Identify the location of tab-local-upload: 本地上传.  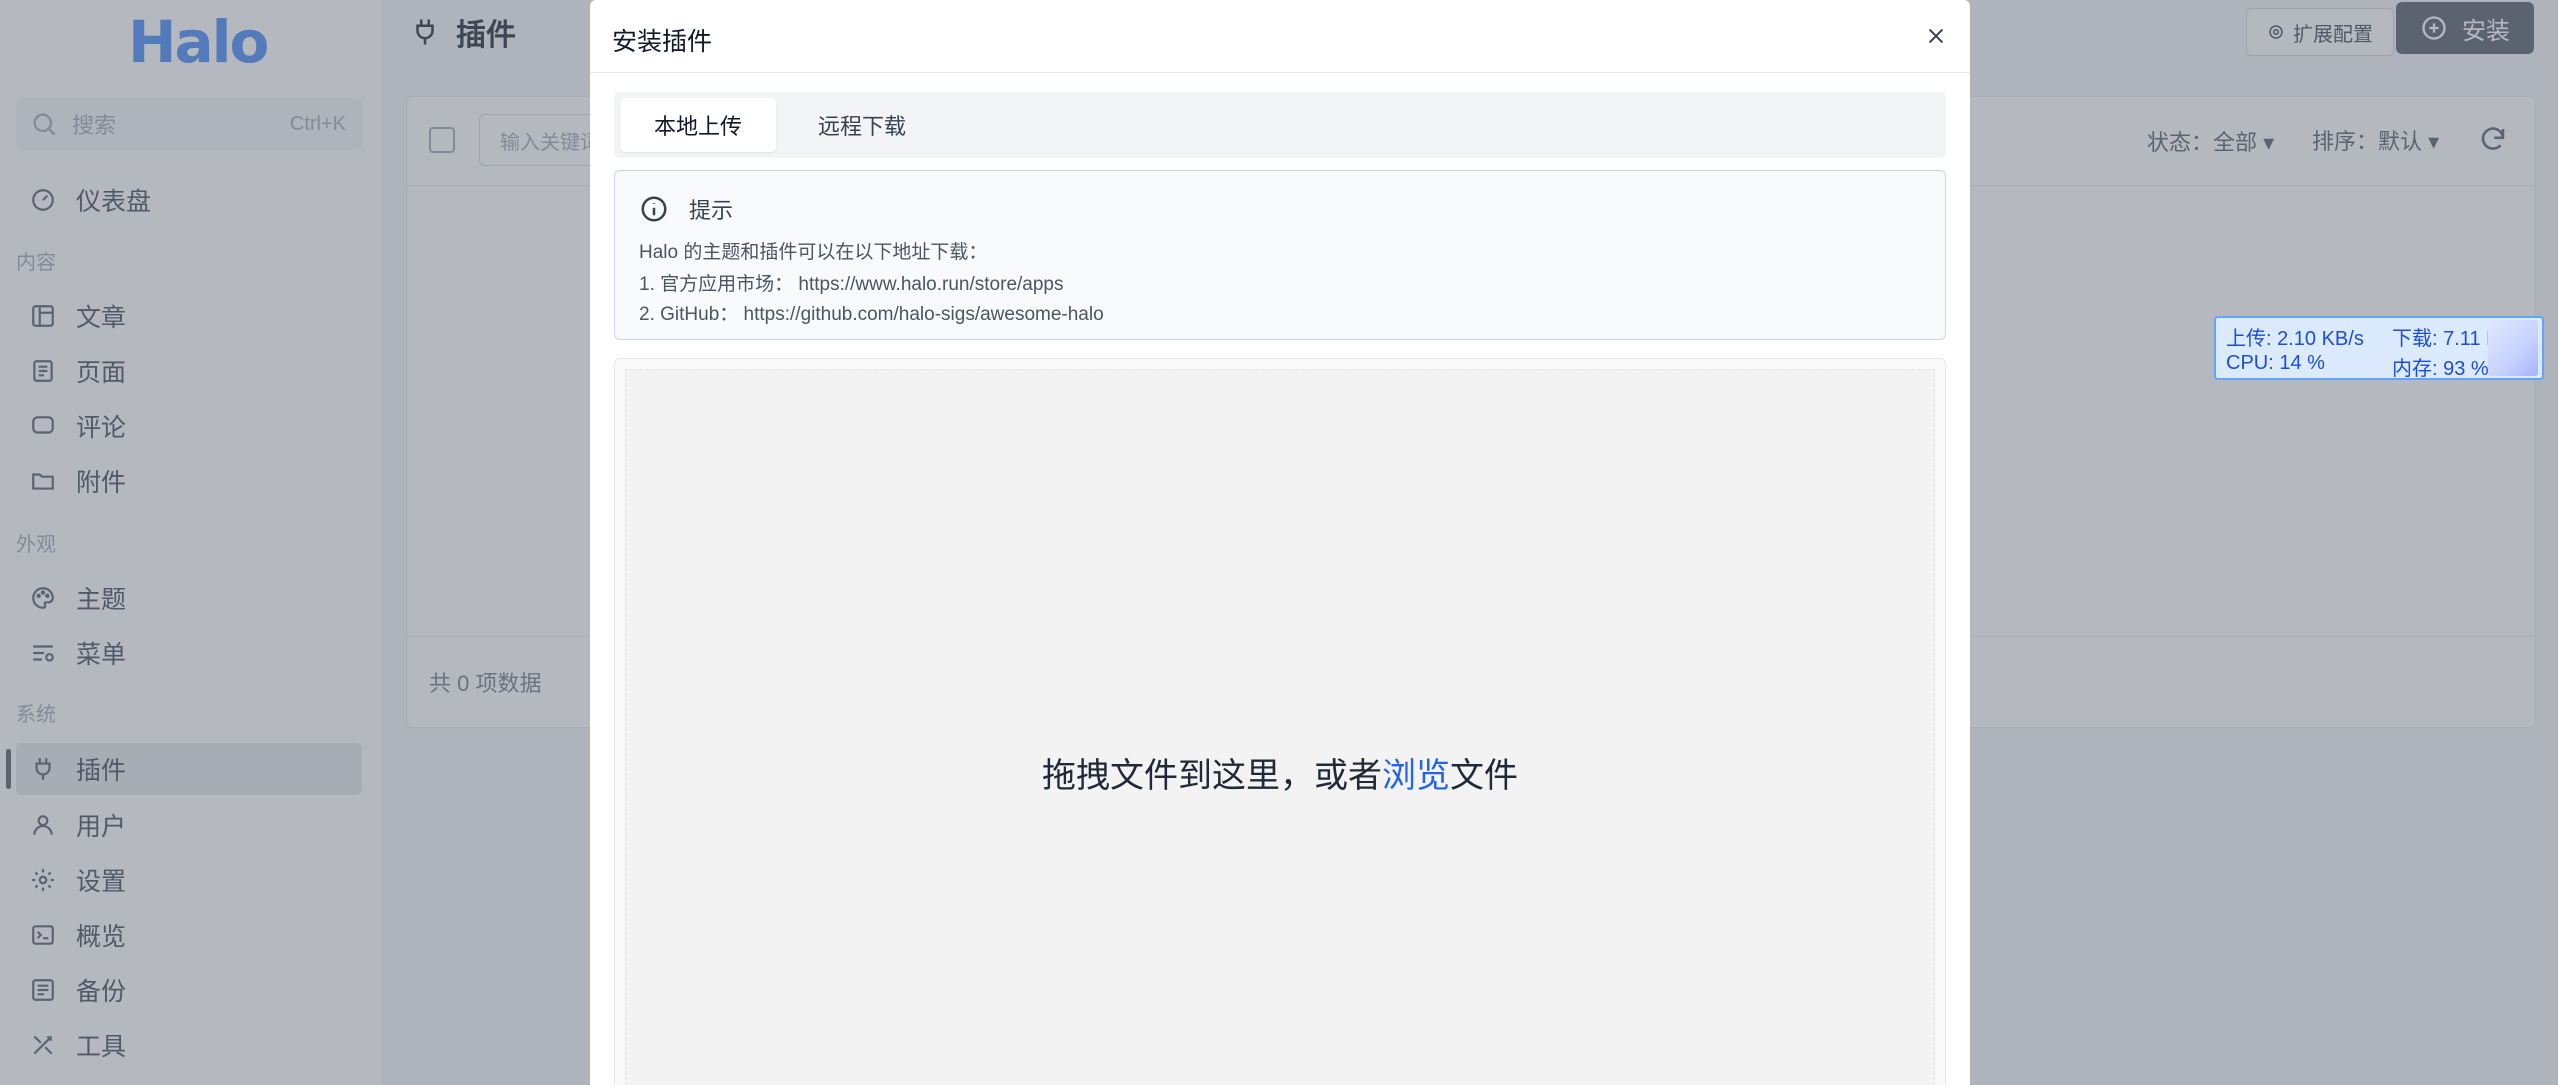
(698, 125).